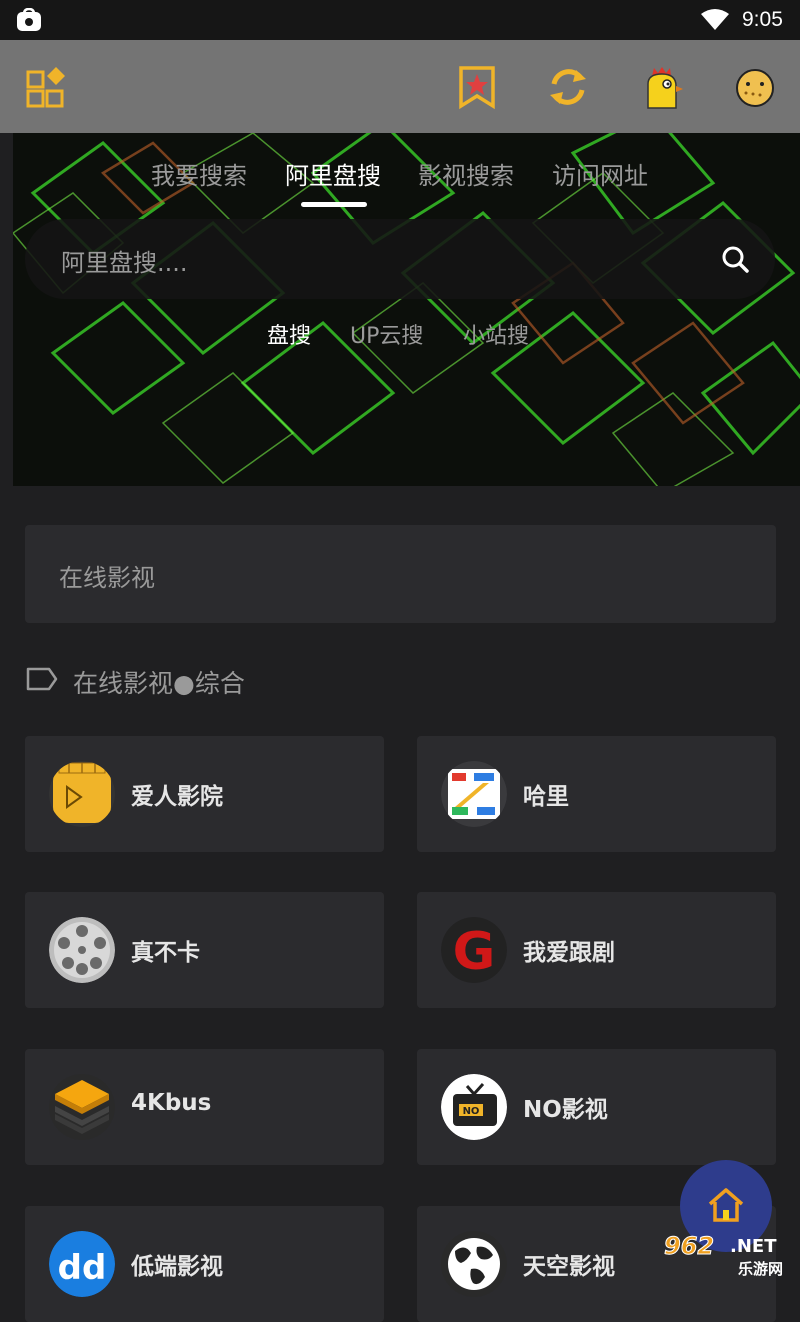  What do you see at coordinates (171, 1103) in the screenshot?
I see `site-name: 4Kbus` at bounding box center [171, 1103].